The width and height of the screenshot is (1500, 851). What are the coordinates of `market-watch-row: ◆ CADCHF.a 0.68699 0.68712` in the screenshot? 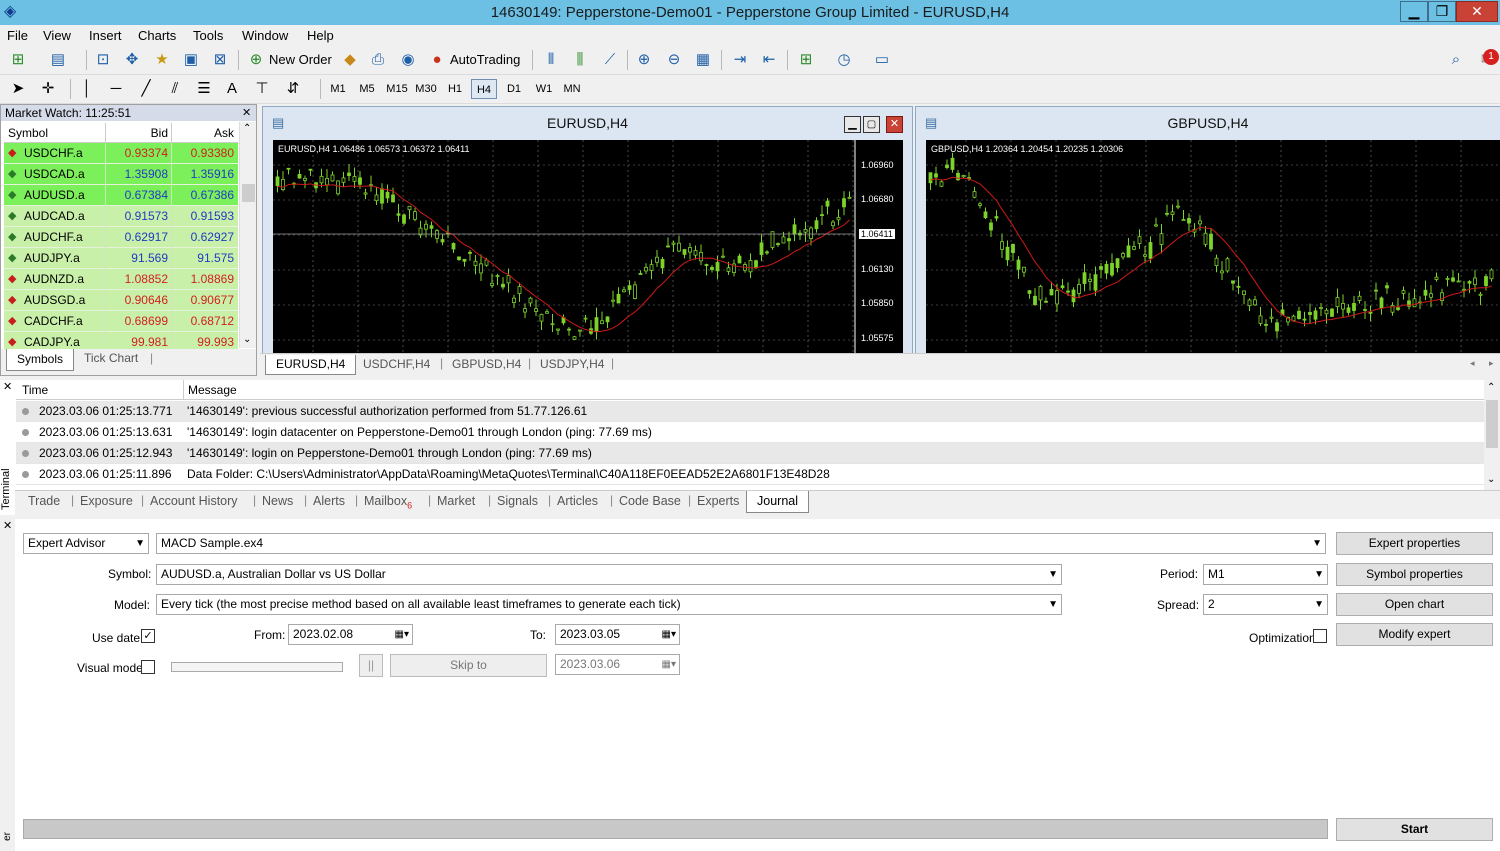 It's located at (121, 321).